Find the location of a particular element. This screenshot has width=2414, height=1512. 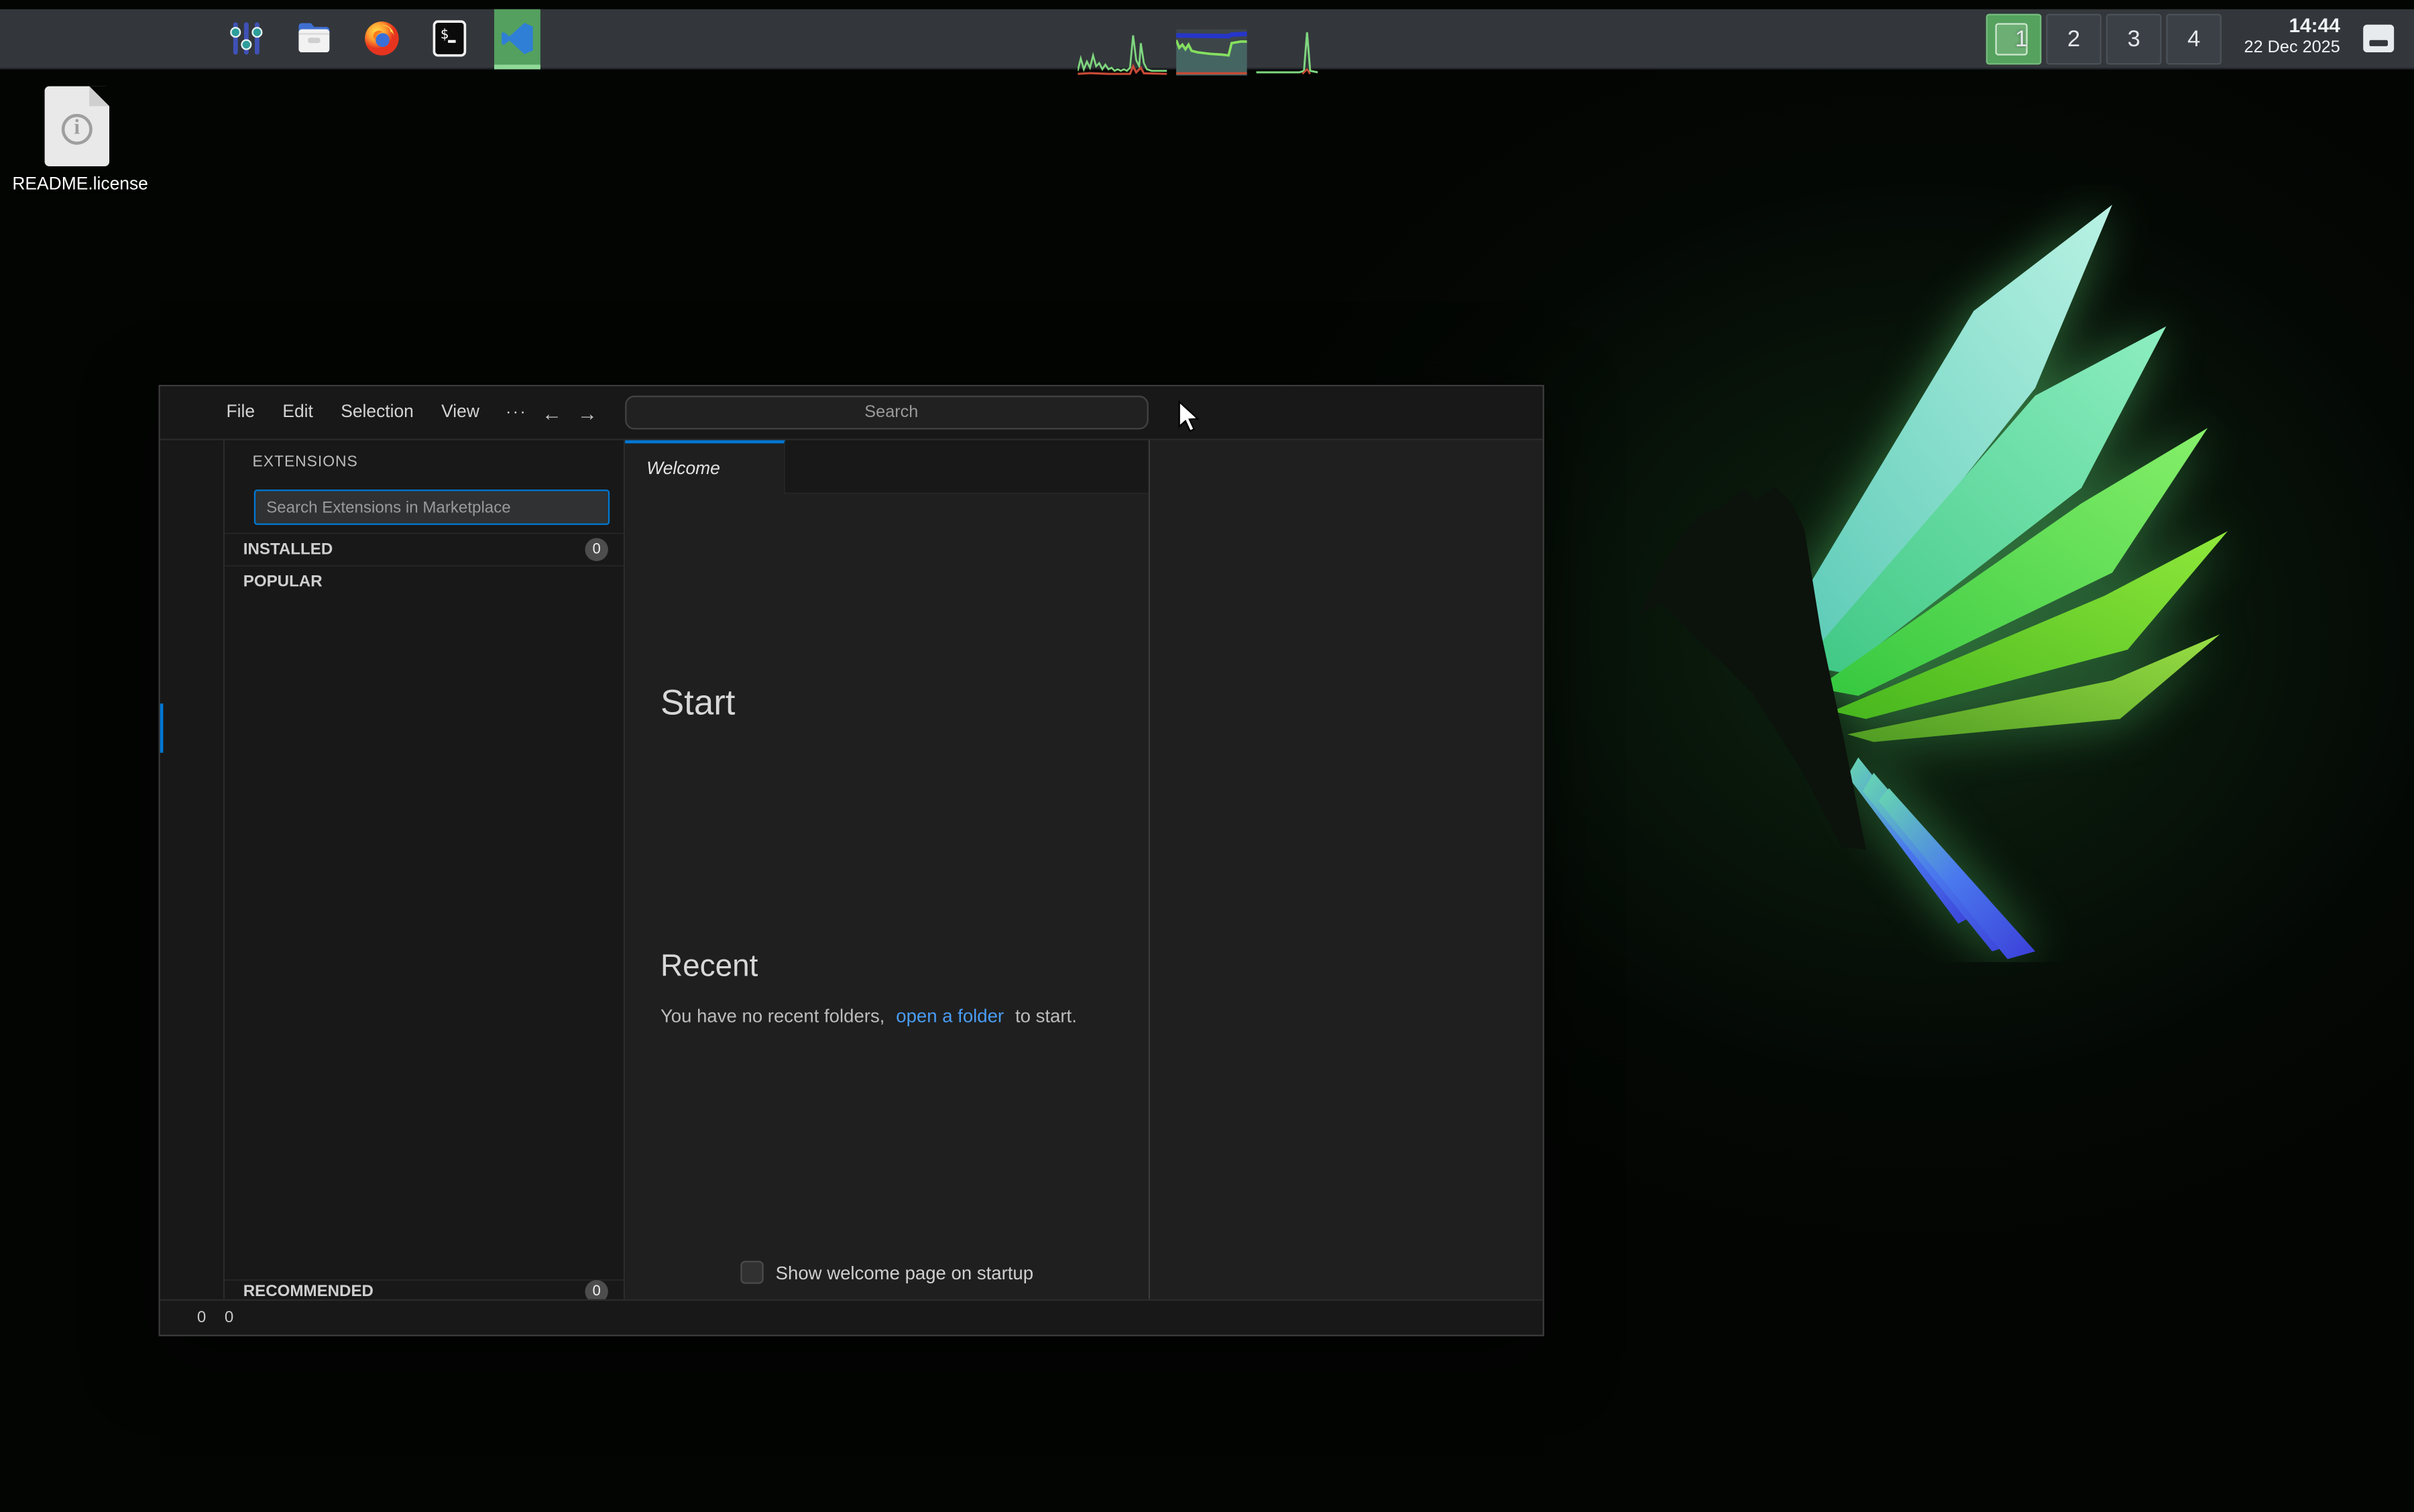

sidebar-title: EXTENSIONS is located at coordinates (305, 462).